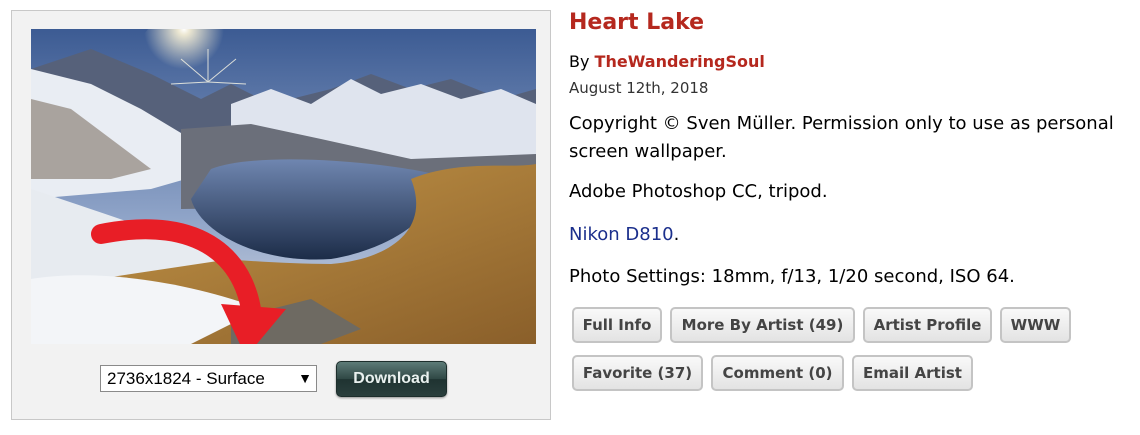 This screenshot has width=1140, height=435. I want to click on more-by-artist-button: More By Artist (49), so click(762, 325).